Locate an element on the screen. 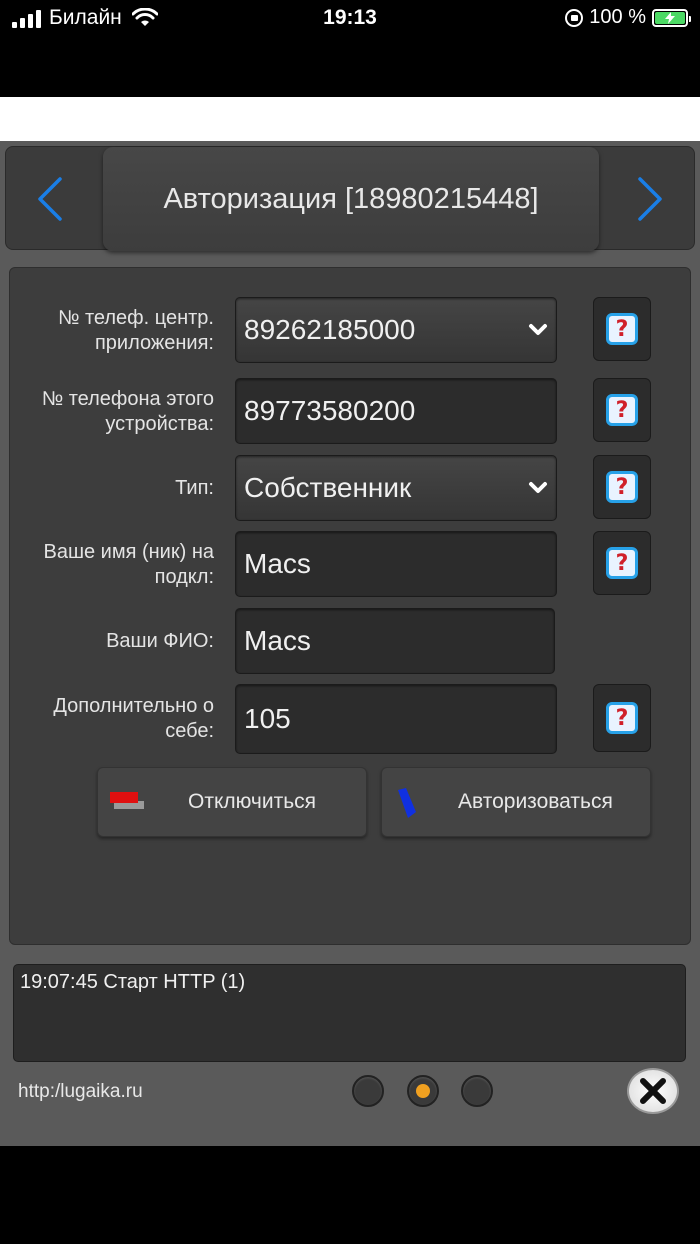 The height and width of the screenshot is (1244, 700). type-select: Собственник is located at coordinates (396, 488).